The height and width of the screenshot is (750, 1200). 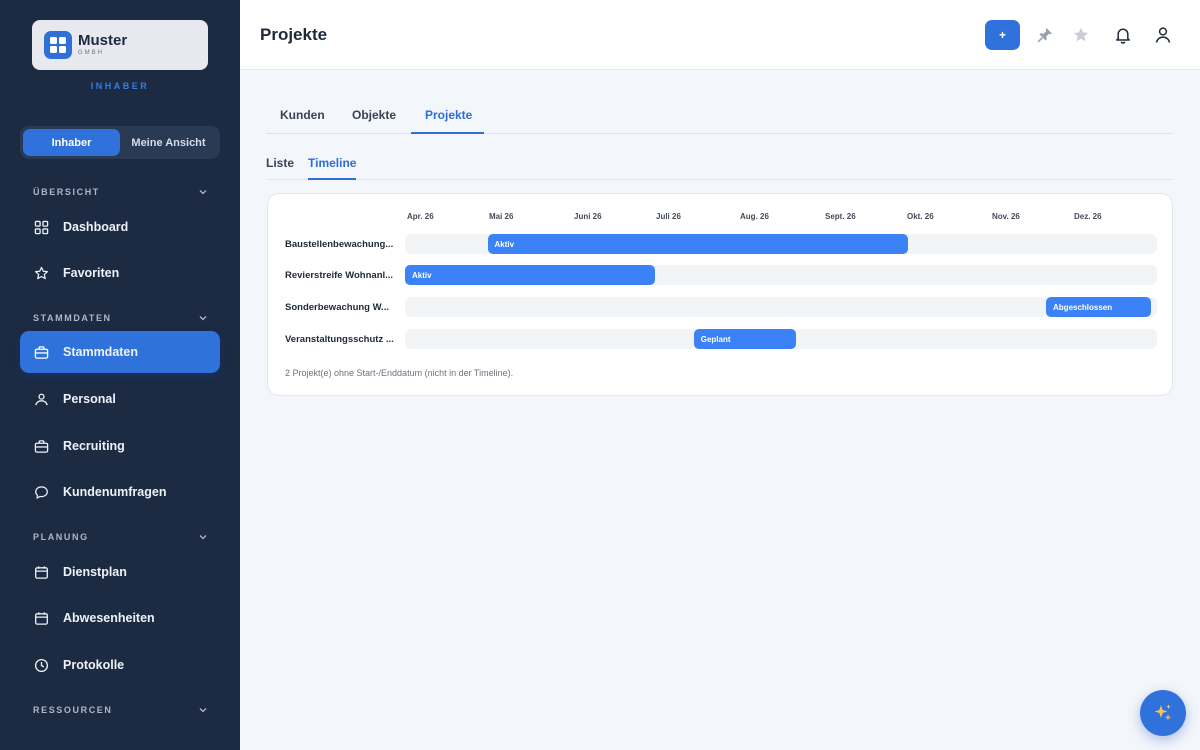 What do you see at coordinates (745, 339) in the screenshot?
I see `timeline-bar: Geplant` at bounding box center [745, 339].